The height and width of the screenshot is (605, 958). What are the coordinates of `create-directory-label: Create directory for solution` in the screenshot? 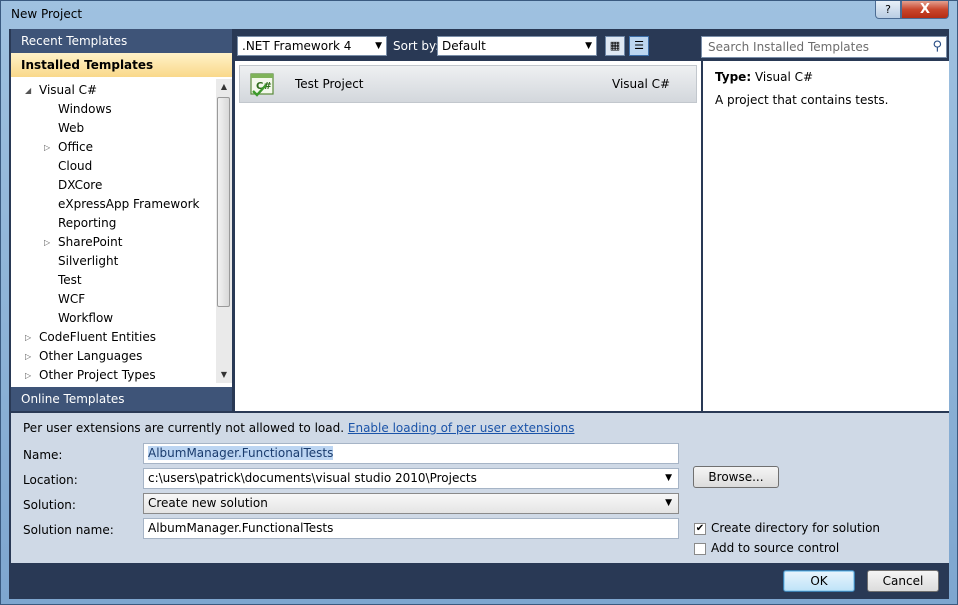 It's located at (795, 528).